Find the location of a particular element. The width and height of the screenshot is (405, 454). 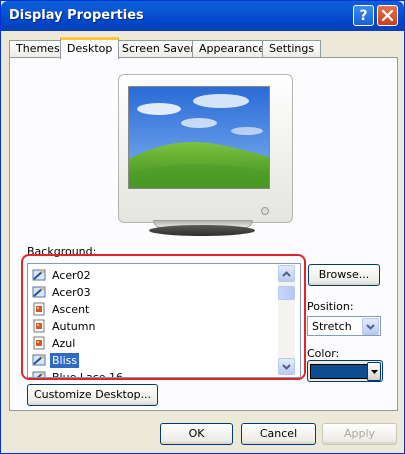

list-item-selected: Bliss is located at coordinates (155, 360).